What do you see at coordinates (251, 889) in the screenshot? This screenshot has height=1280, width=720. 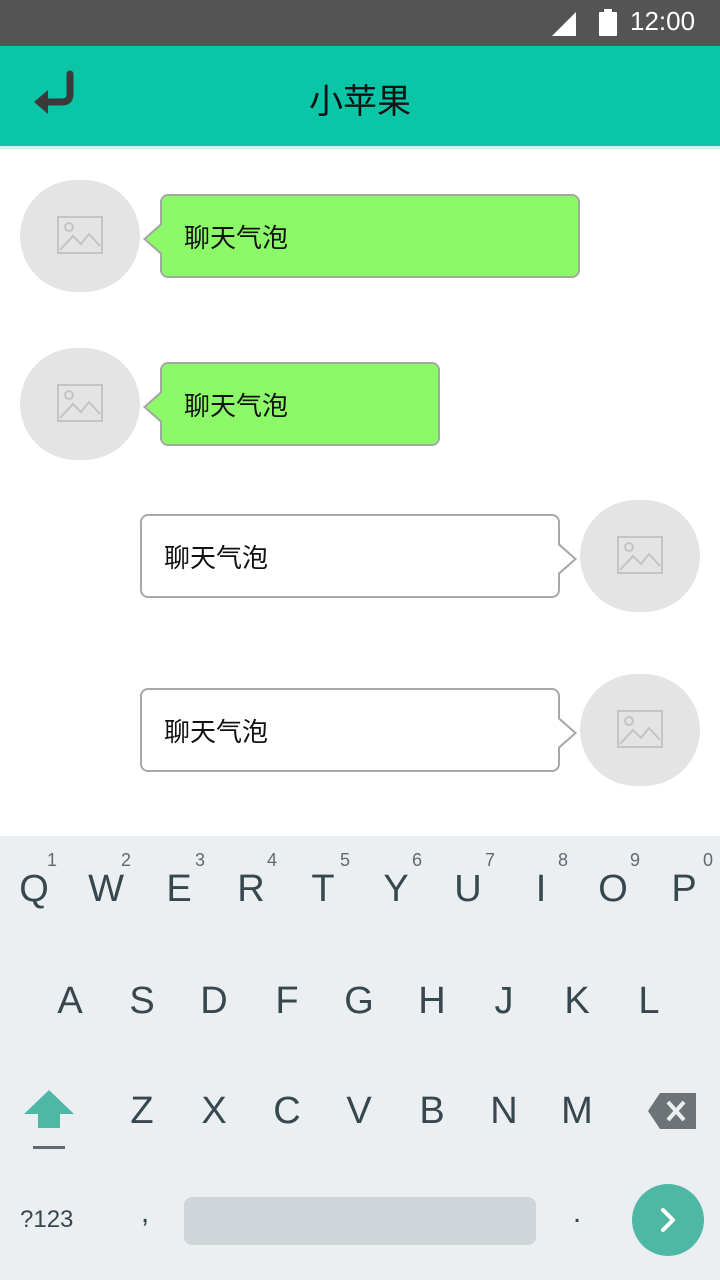 I see `key-label: R` at bounding box center [251, 889].